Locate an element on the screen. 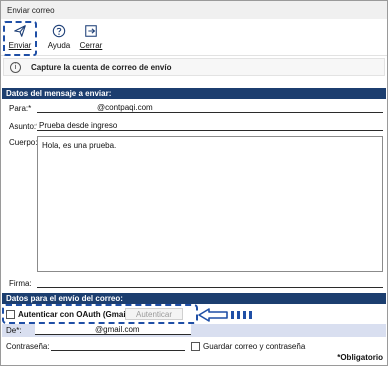 This screenshot has height=366, width=388. from-input: @gmail.com is located at coordinates (113, 329).